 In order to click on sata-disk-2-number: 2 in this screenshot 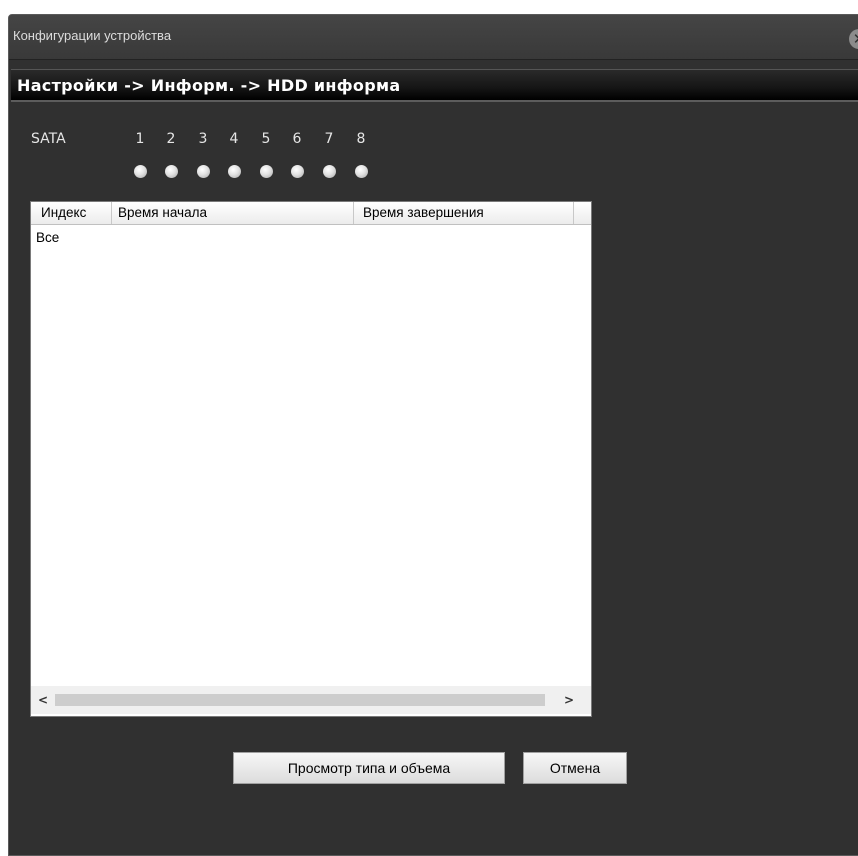, I will do `click(171, 139)`.